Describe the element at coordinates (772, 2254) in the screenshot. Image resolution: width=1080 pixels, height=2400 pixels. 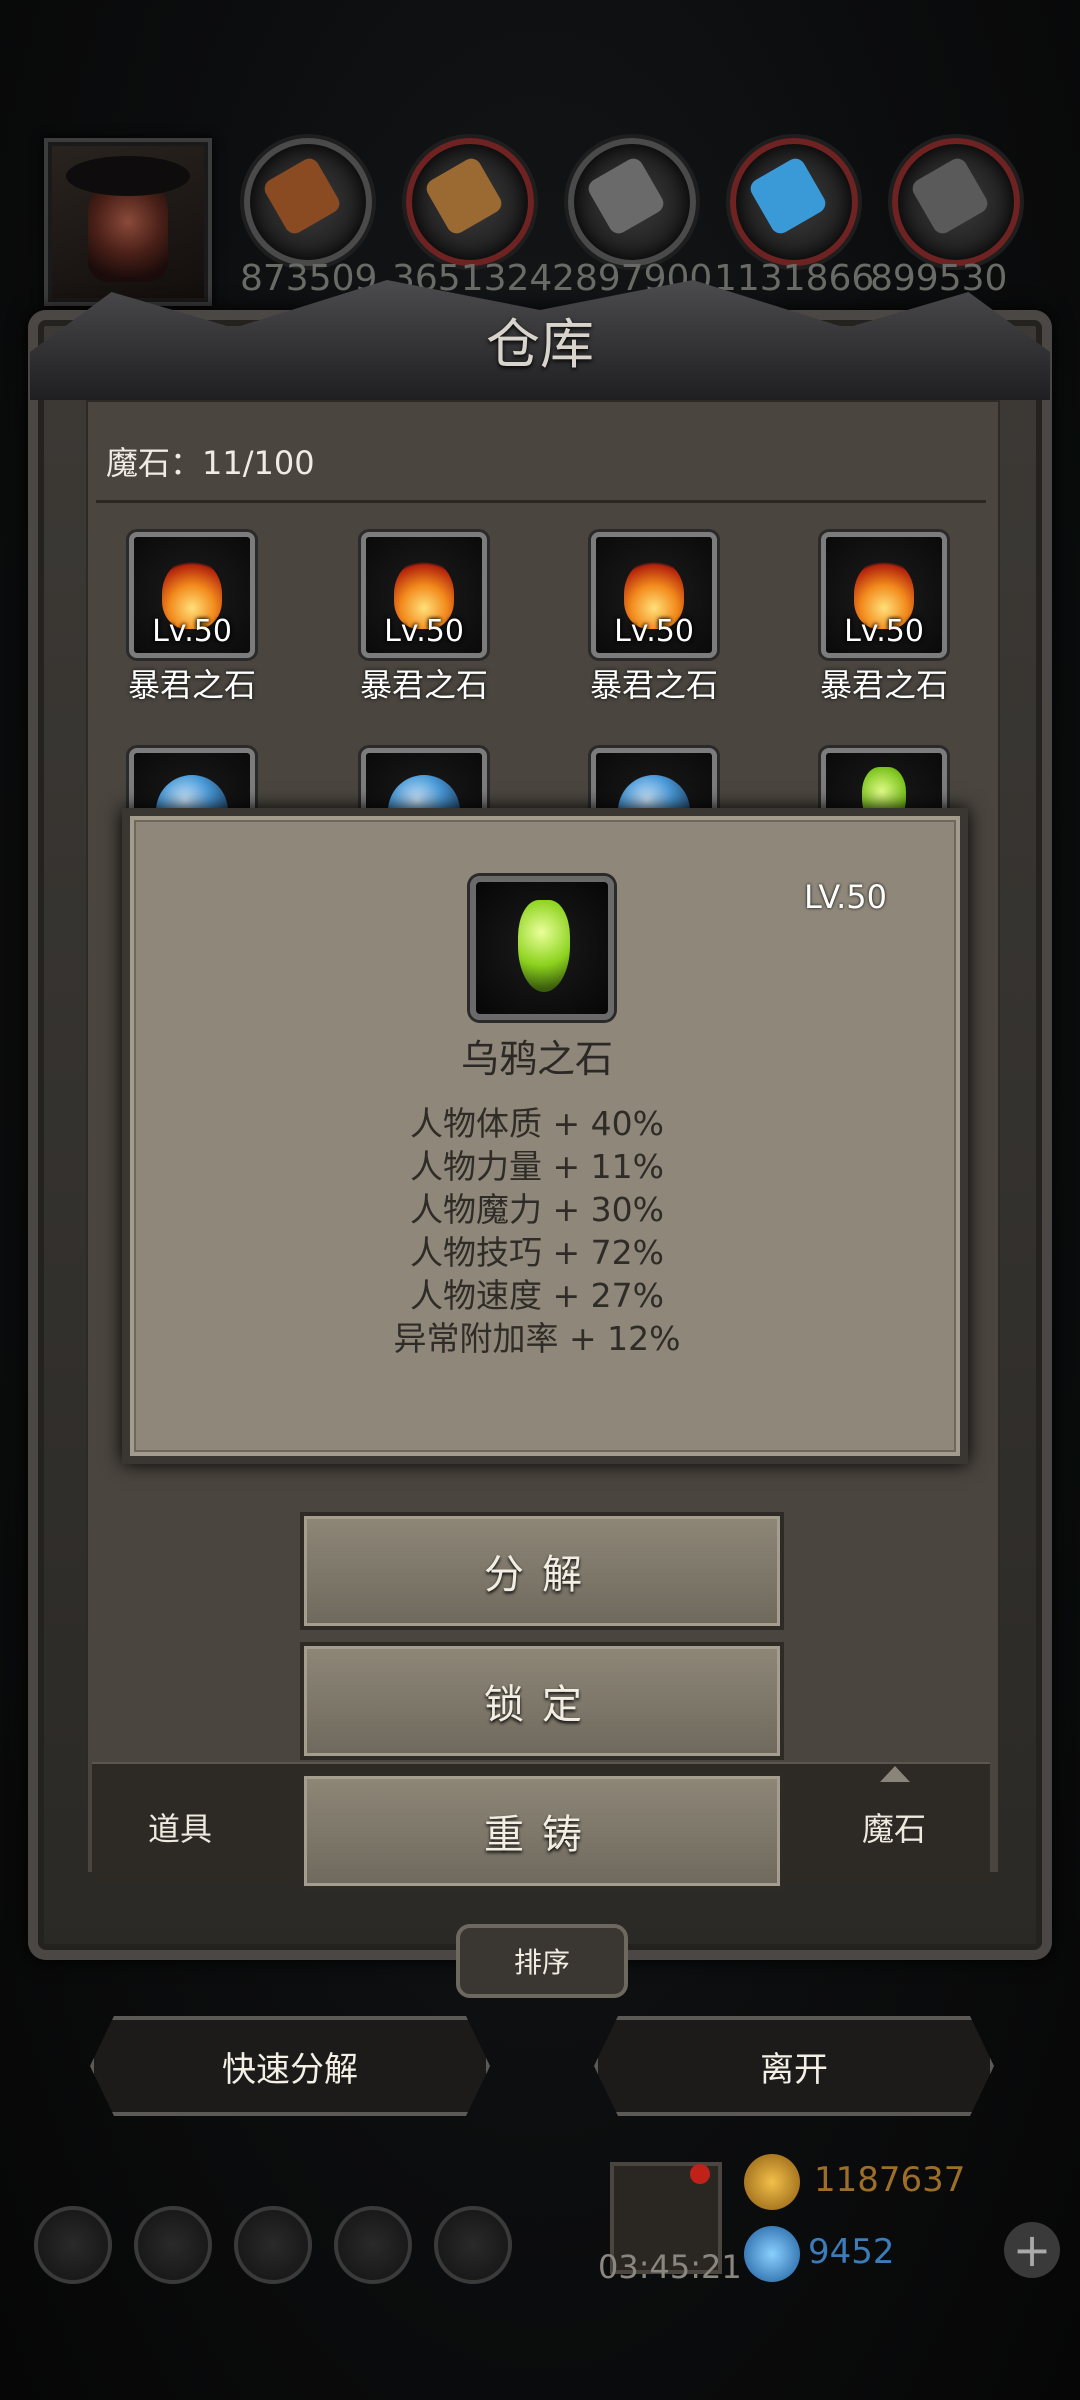
I see `gem-icon` at that location.